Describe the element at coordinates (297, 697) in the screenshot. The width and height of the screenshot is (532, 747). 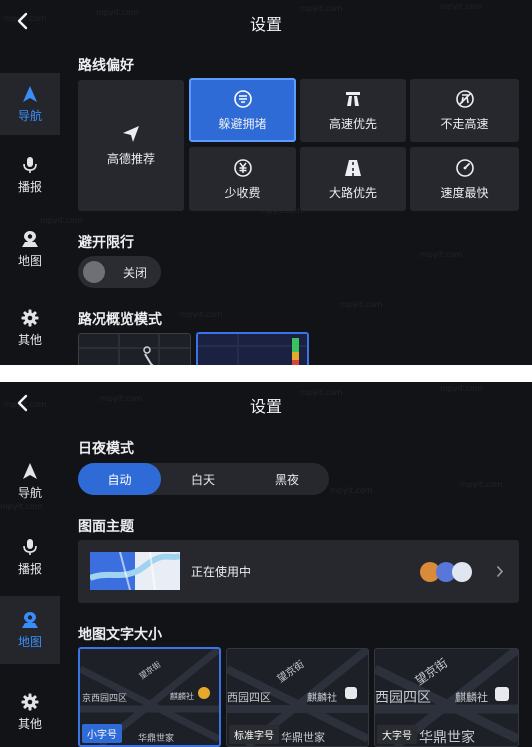
I see `font-size-option-standard: 望京街 西园四区 麒麟社 华鼎世家 标准字号` at that location.